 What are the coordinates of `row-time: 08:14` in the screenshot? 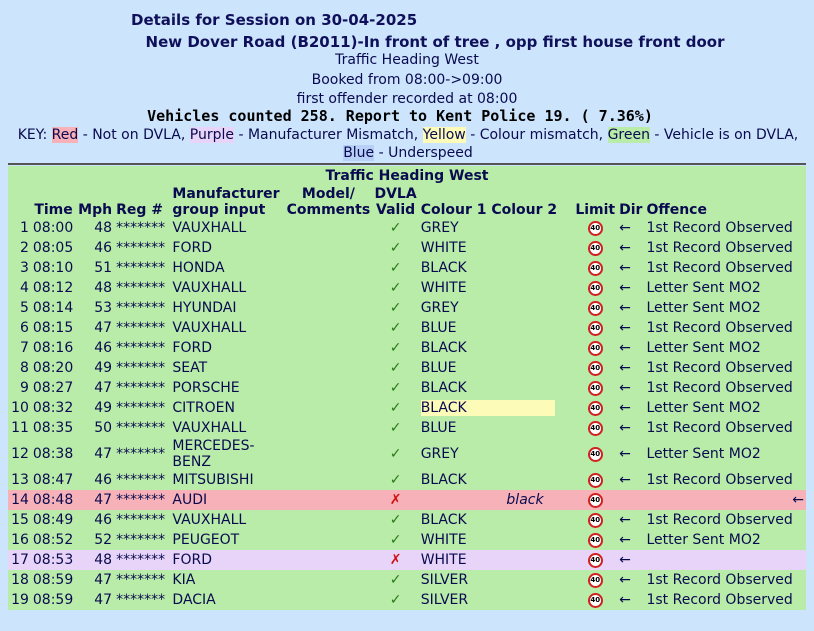 It's located at (53, 308).